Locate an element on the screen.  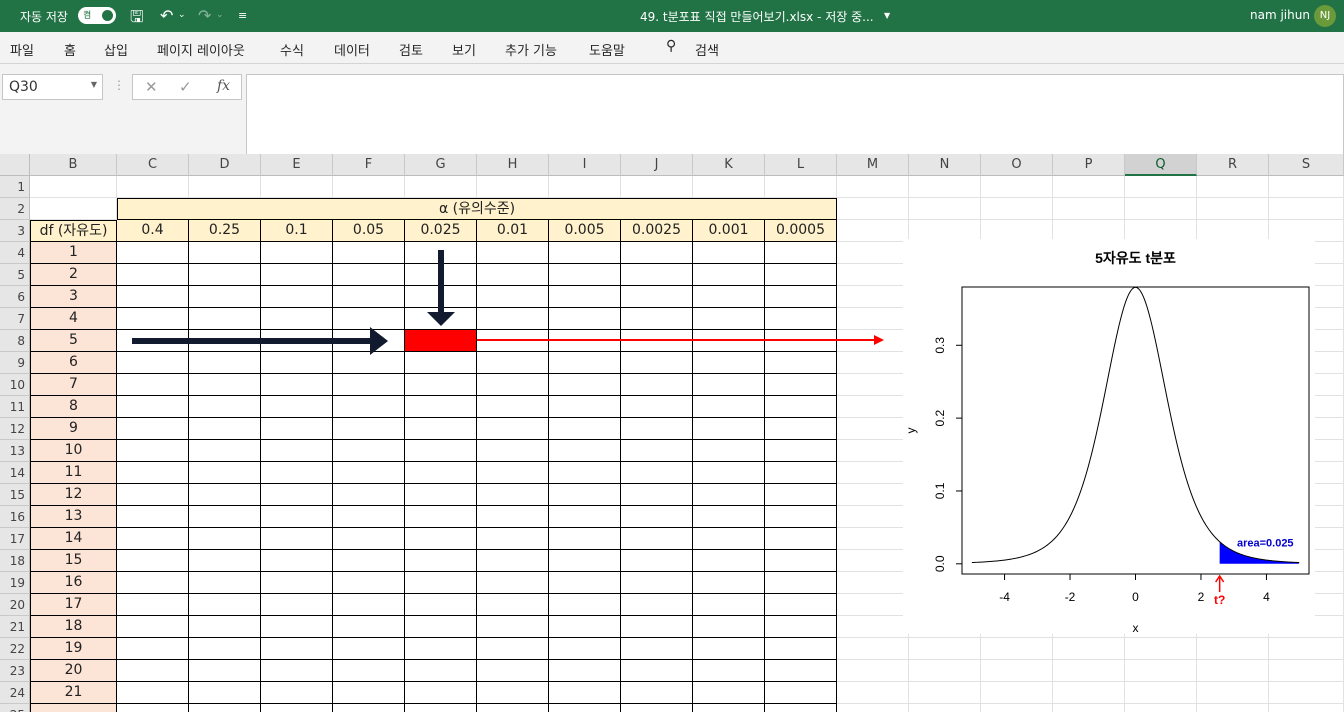
row-header: 23 is located at coordinates (15, 671).